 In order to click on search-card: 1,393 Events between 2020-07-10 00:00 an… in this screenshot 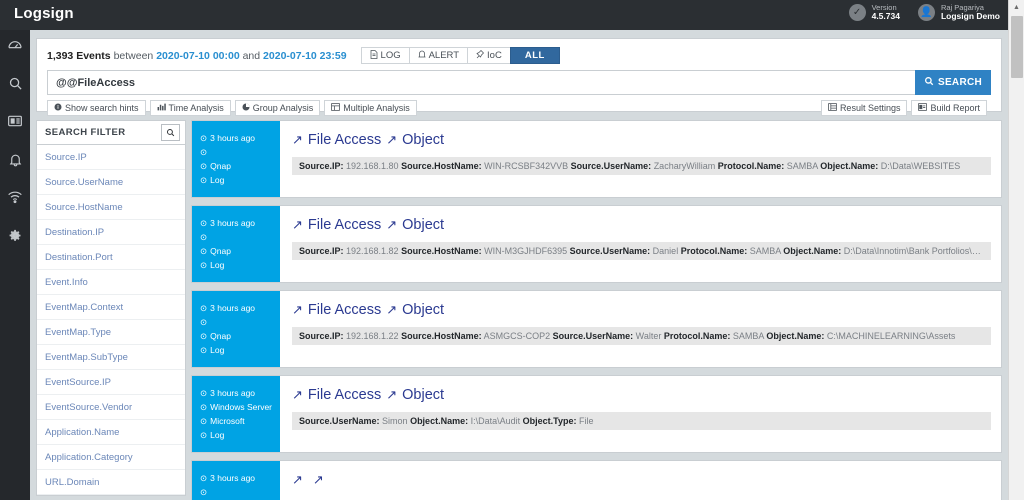, I will do `click(519, 77)`.